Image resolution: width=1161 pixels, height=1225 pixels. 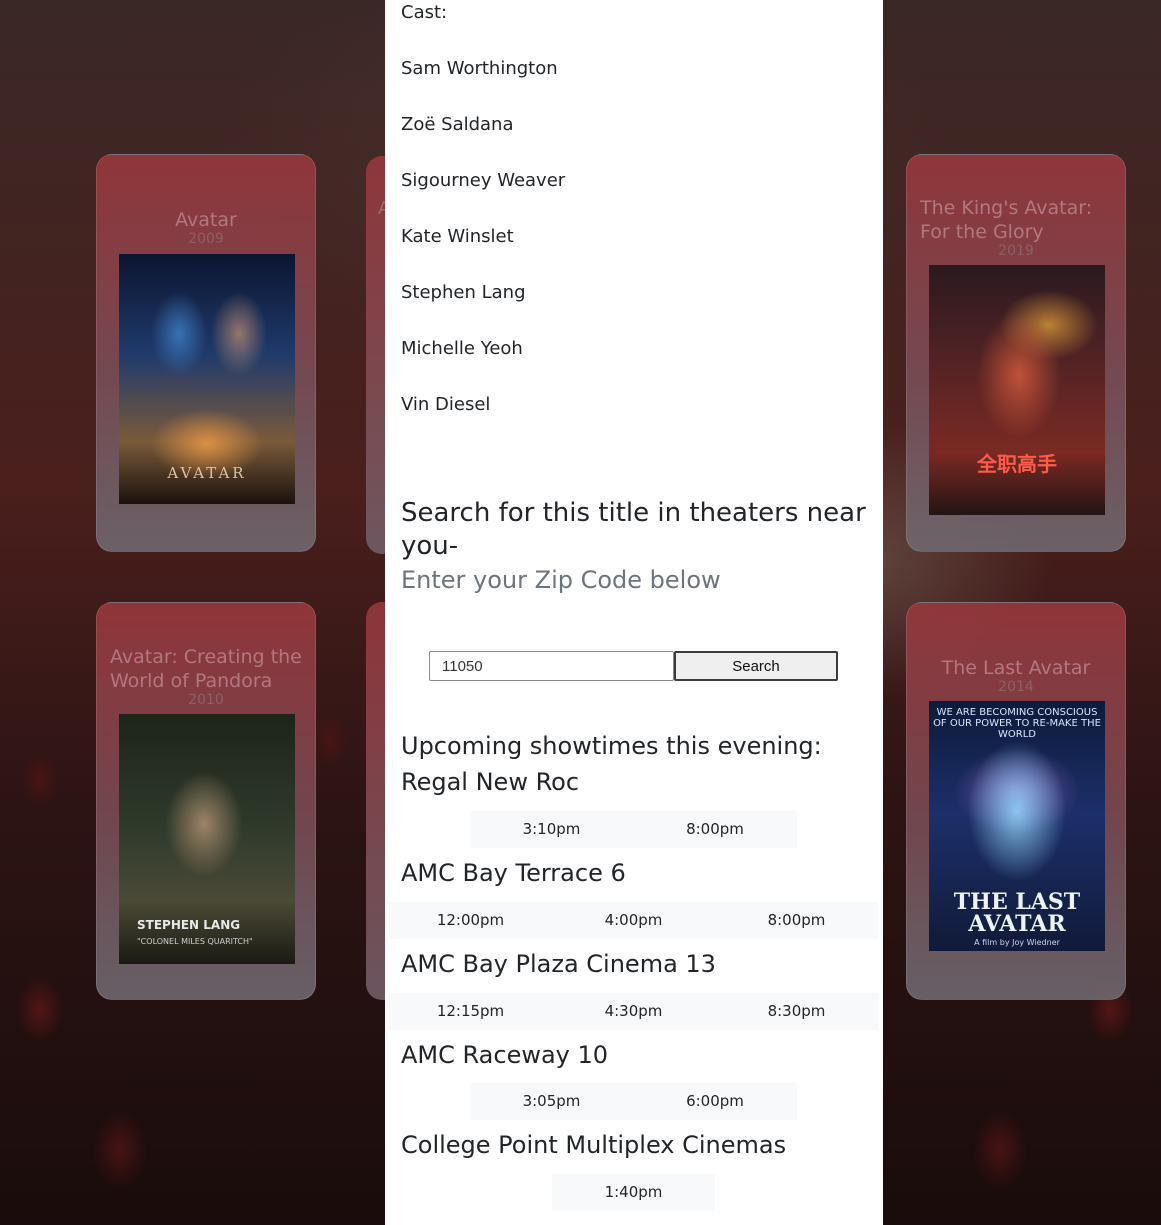 I want to click on showtime-button: 12:15pm, so click(x=470, y=1011).